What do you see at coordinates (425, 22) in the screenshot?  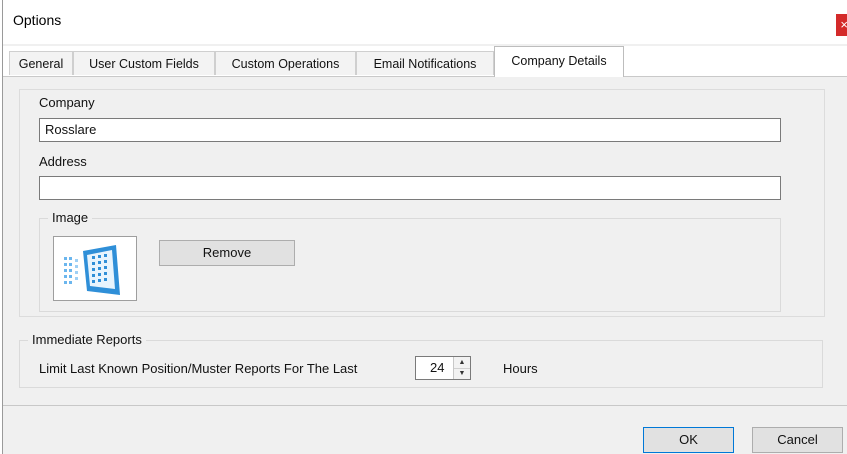 I see `title-bar: Options ×` at bounding box center [425, 22].